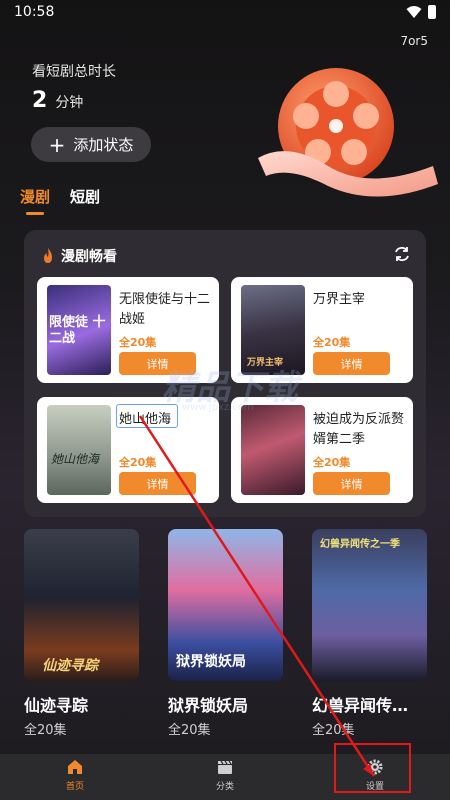 The width and height of the screenshot is (450, 800). I want to click on thumbnail-title-art: 限使徒 十二战, so click(77, 330).